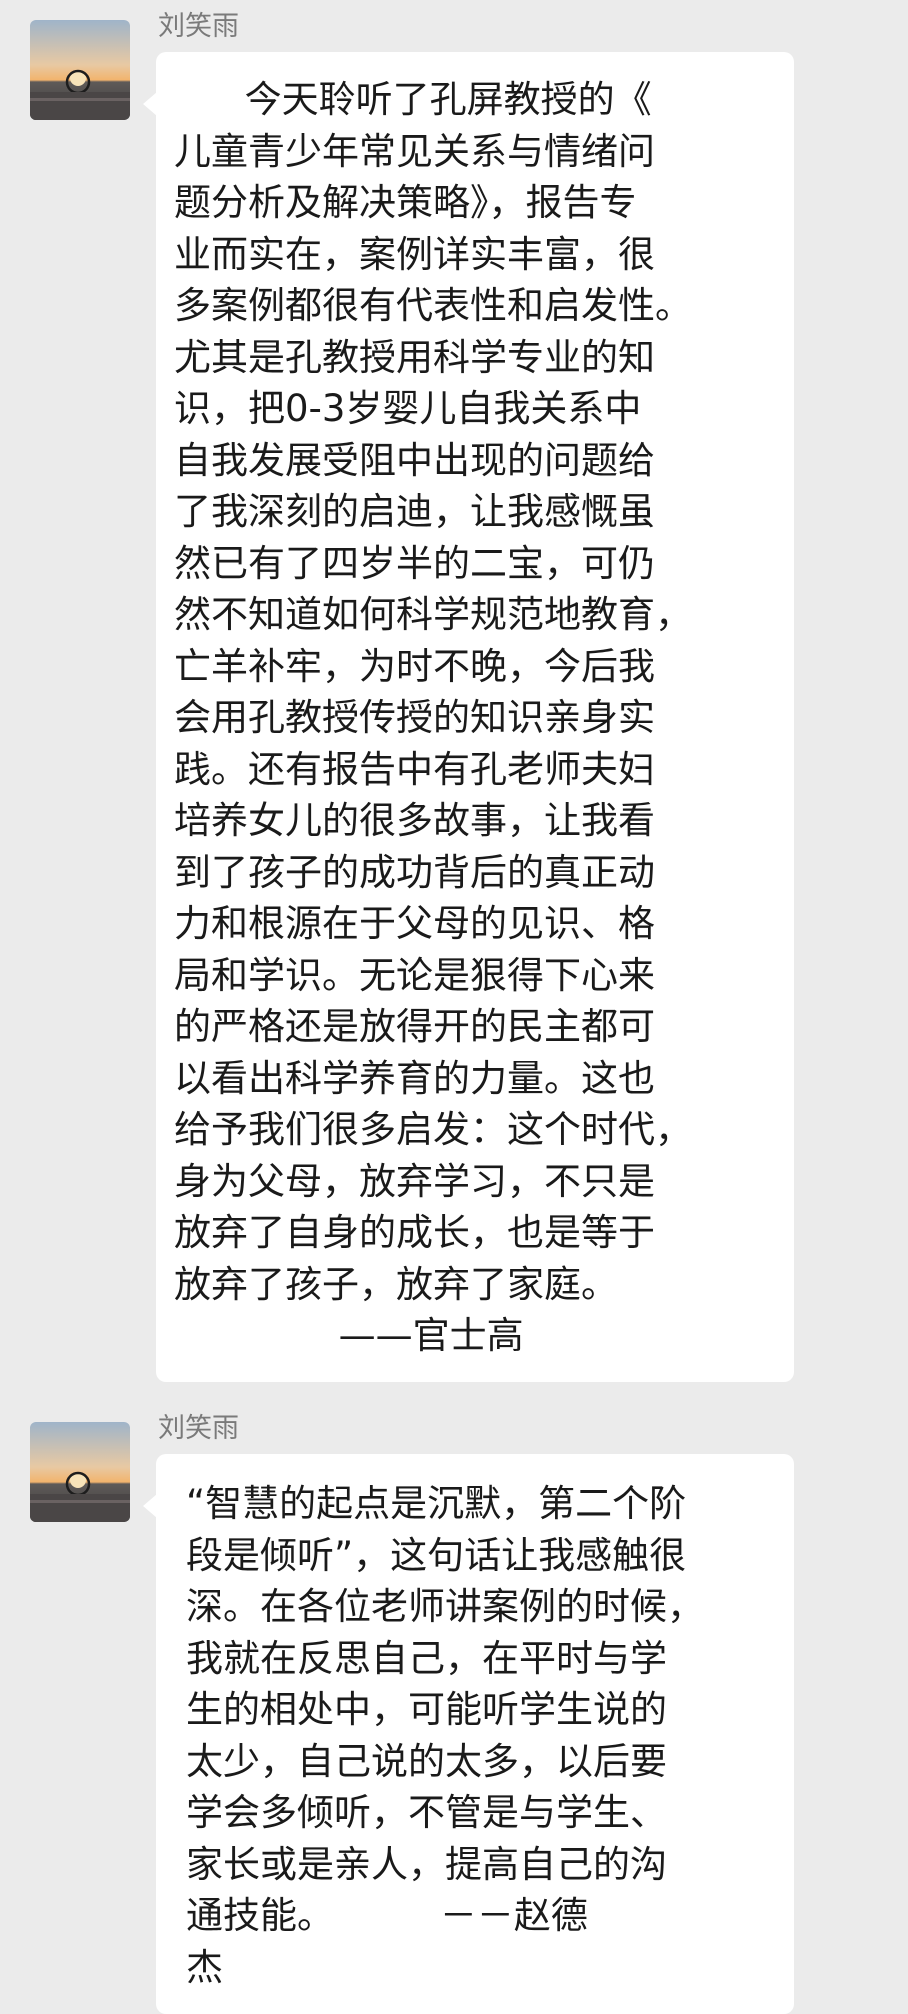 The width and height of the screenshot is (908, 2014). What do you see at coordinates (405, 202) in the screenshot?
I see `message-line: 题分析及解决策略》，报告专` at bounding box center [405, 202].